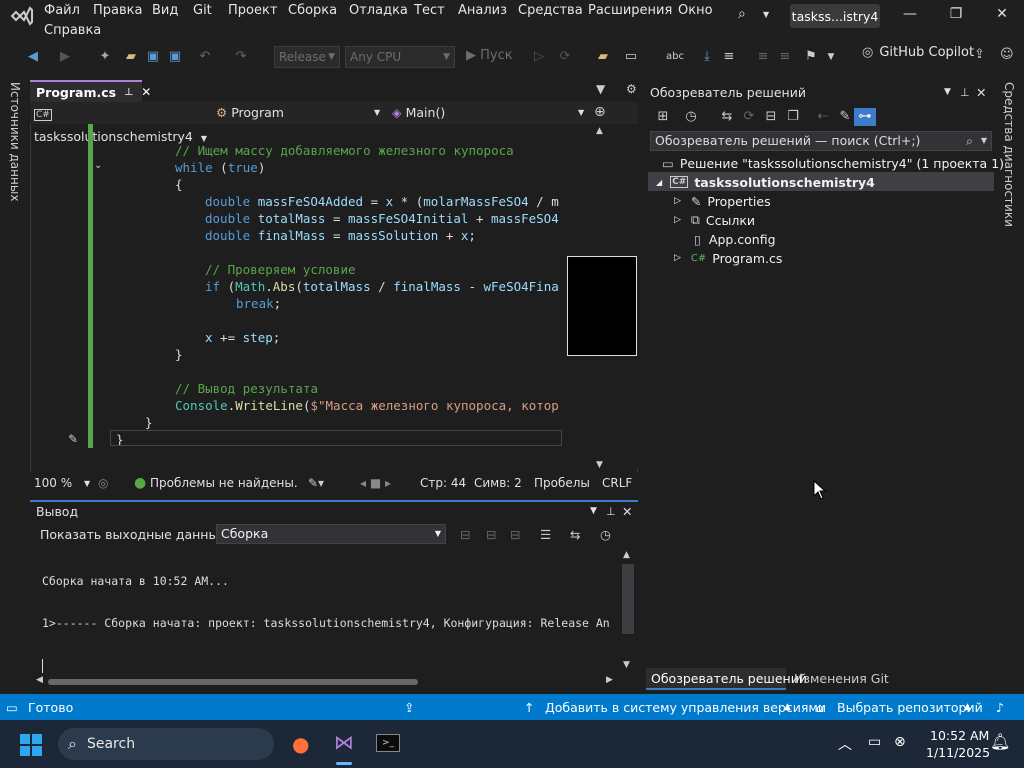  Describe the element at coordinates (205, 57) in the screenshot. I see `undo-icon: ↶` at that location.